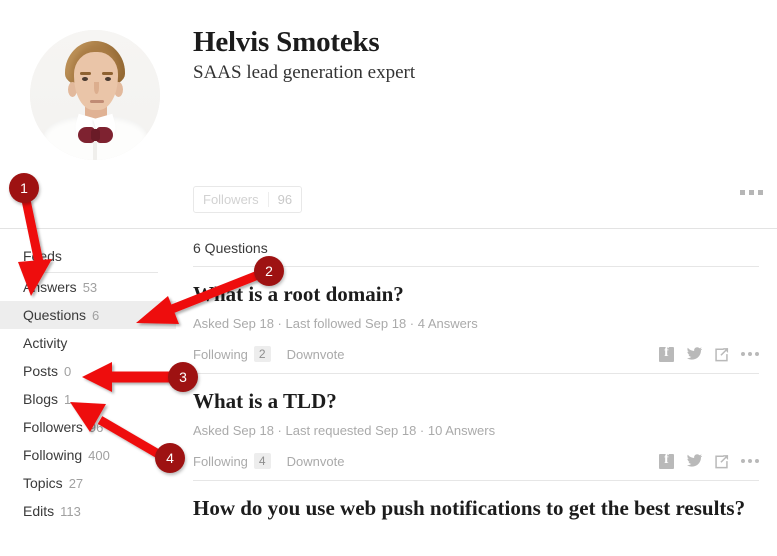 The image size is (777, 556). What do you see at coordinates (262, 354) in the screenshot?
I see `following-count: 2` at bounding box center [262, 354].